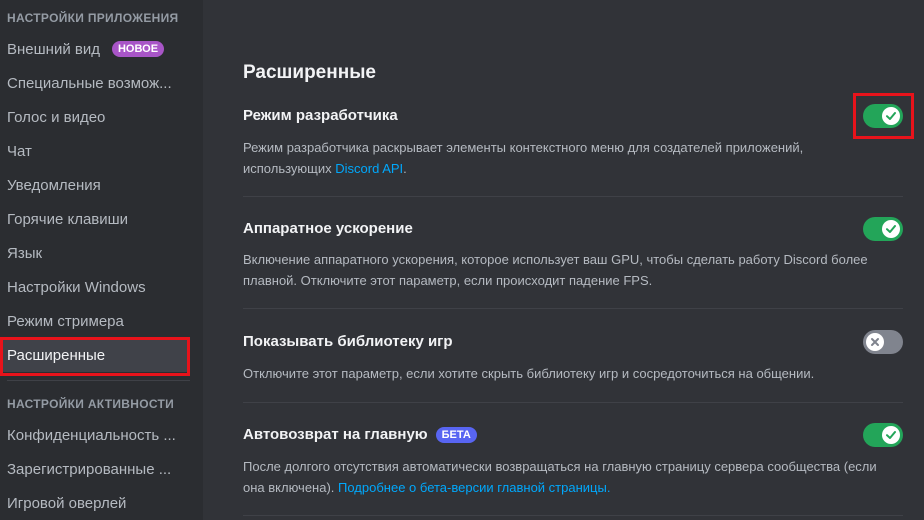 This screenshot has height=520, width=924. Describe the element at coordinates (53, 49) in the screenshot. I see `sidebar-item-label: Внешний вид` at that location.